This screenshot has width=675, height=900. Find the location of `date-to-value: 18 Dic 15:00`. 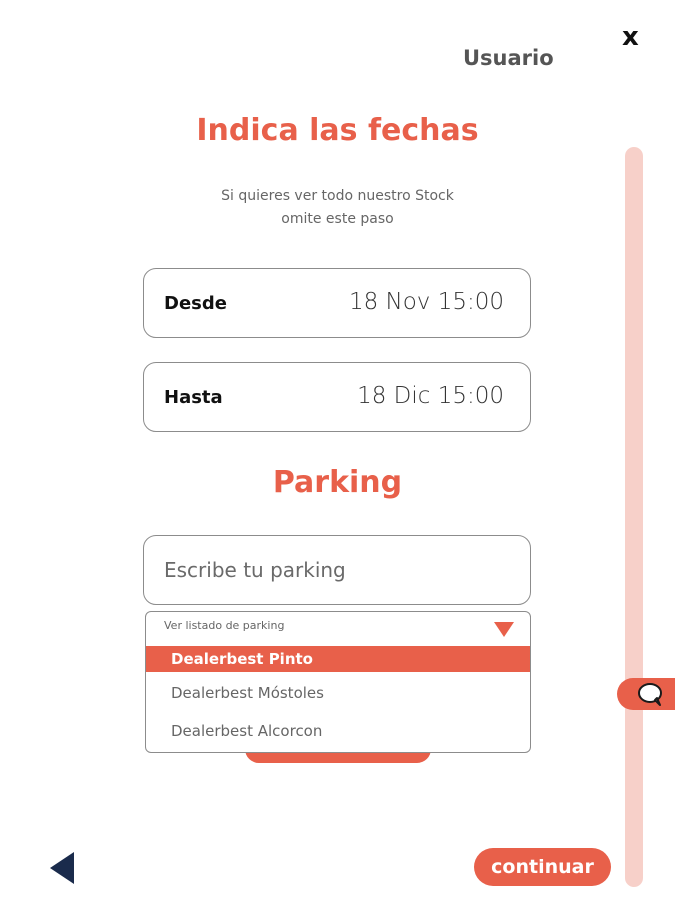

date-to-value: 18 Dic 15:00 is located at coordinates (430, 396).